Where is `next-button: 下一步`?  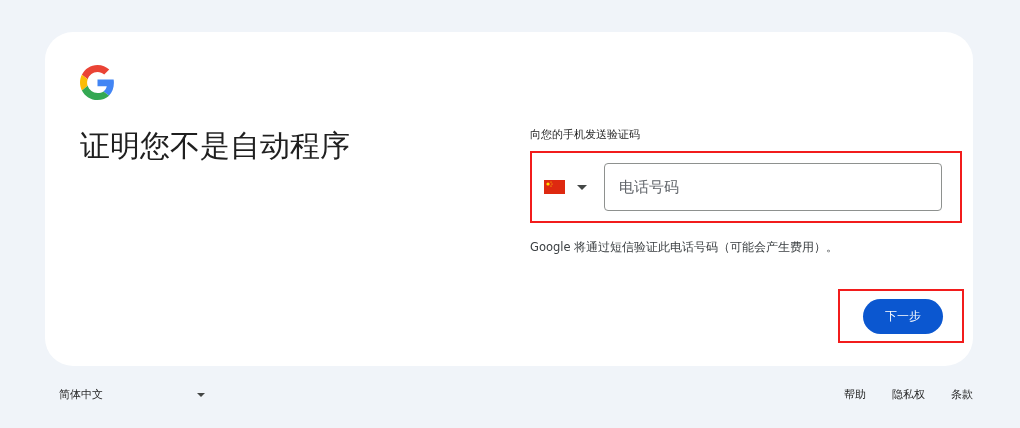
next-button: 下一步 is located at coordinates (903, 316).